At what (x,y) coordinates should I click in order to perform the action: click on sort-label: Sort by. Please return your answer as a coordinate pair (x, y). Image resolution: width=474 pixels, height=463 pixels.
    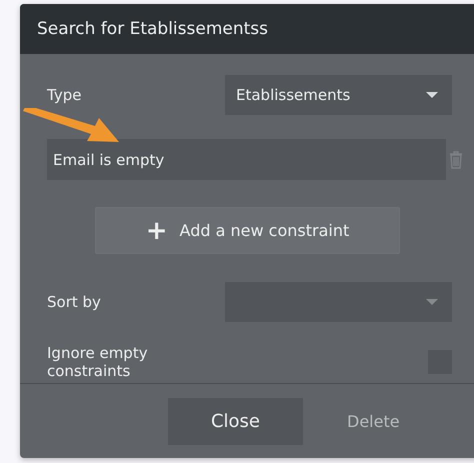
    Looking at the image, I should click on (74, 302).